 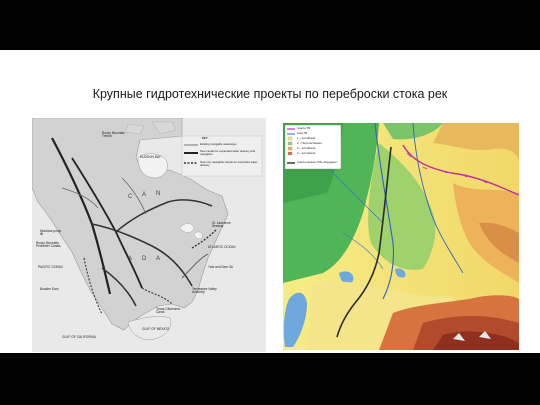 I want to click on label-canada-c: C, so click(x=130, y=197).